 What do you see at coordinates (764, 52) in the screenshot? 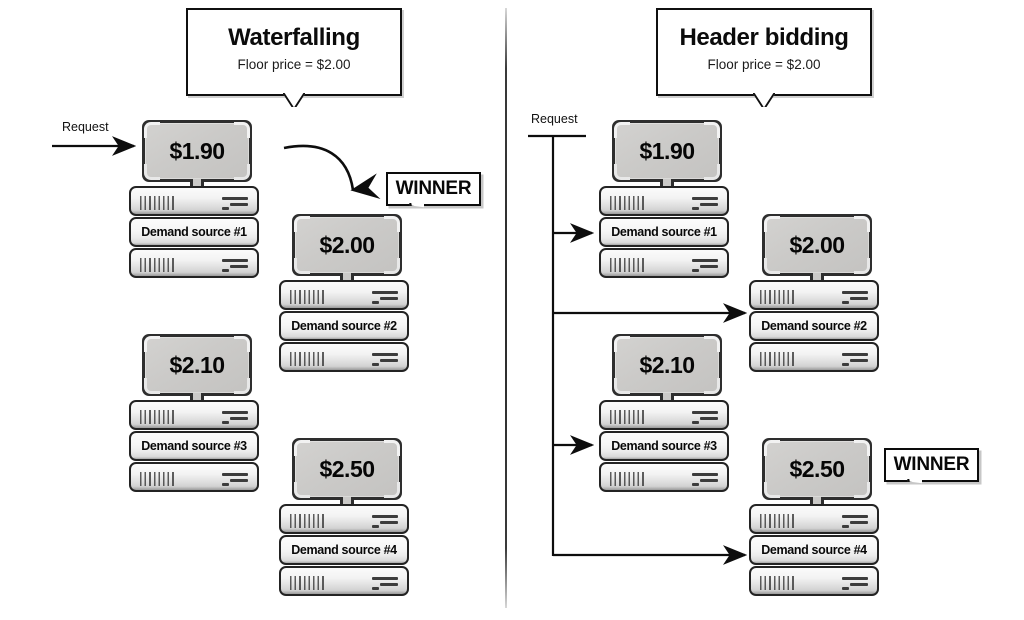
I see `callout-header-bidding: Header bidding Floor price = $2.00` at bounding box center [764, 52].